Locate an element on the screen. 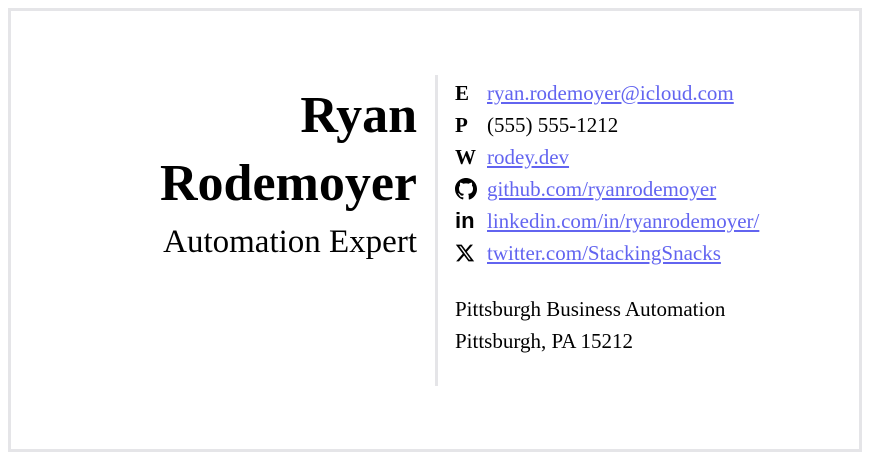 The image size is (870, 460). contact-website: W rodey.dev is located at coordinates (607, 157).